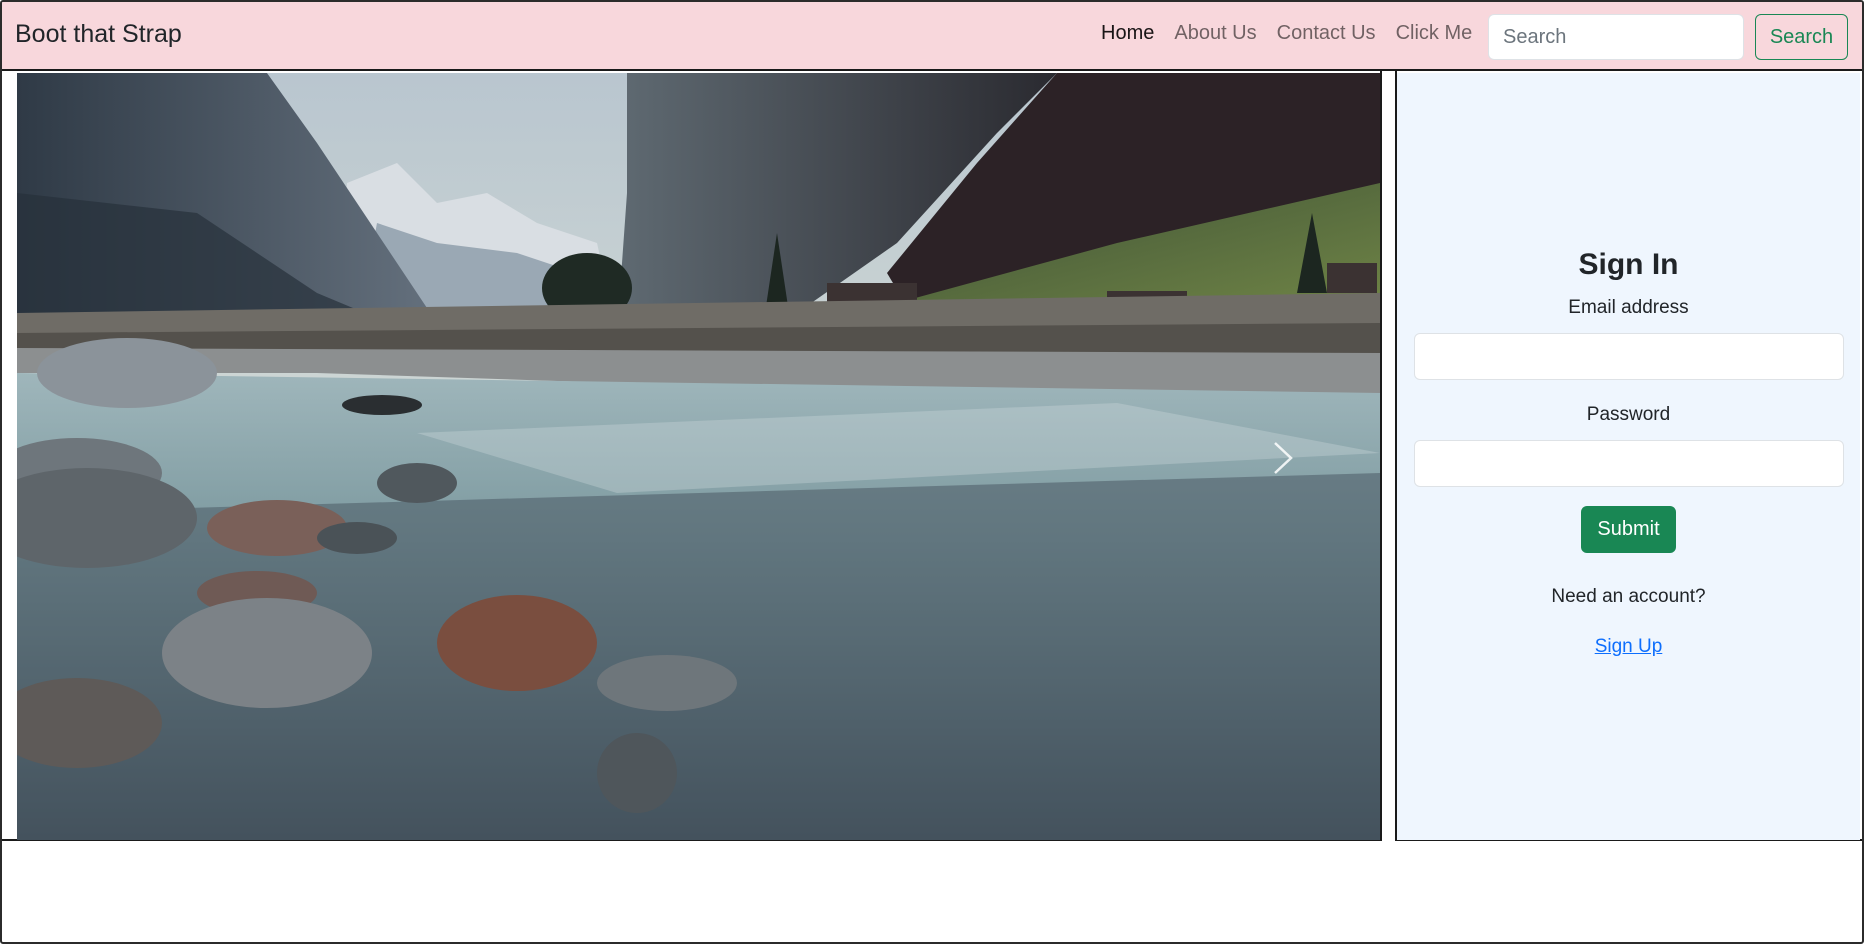 The width and height of the screenshot is (1864, 944). What do you see at coordinates (1326, 33) in the screenshot?
I see `nav-link-contact-us: Contact Us` at bounding box center [1326, 33].